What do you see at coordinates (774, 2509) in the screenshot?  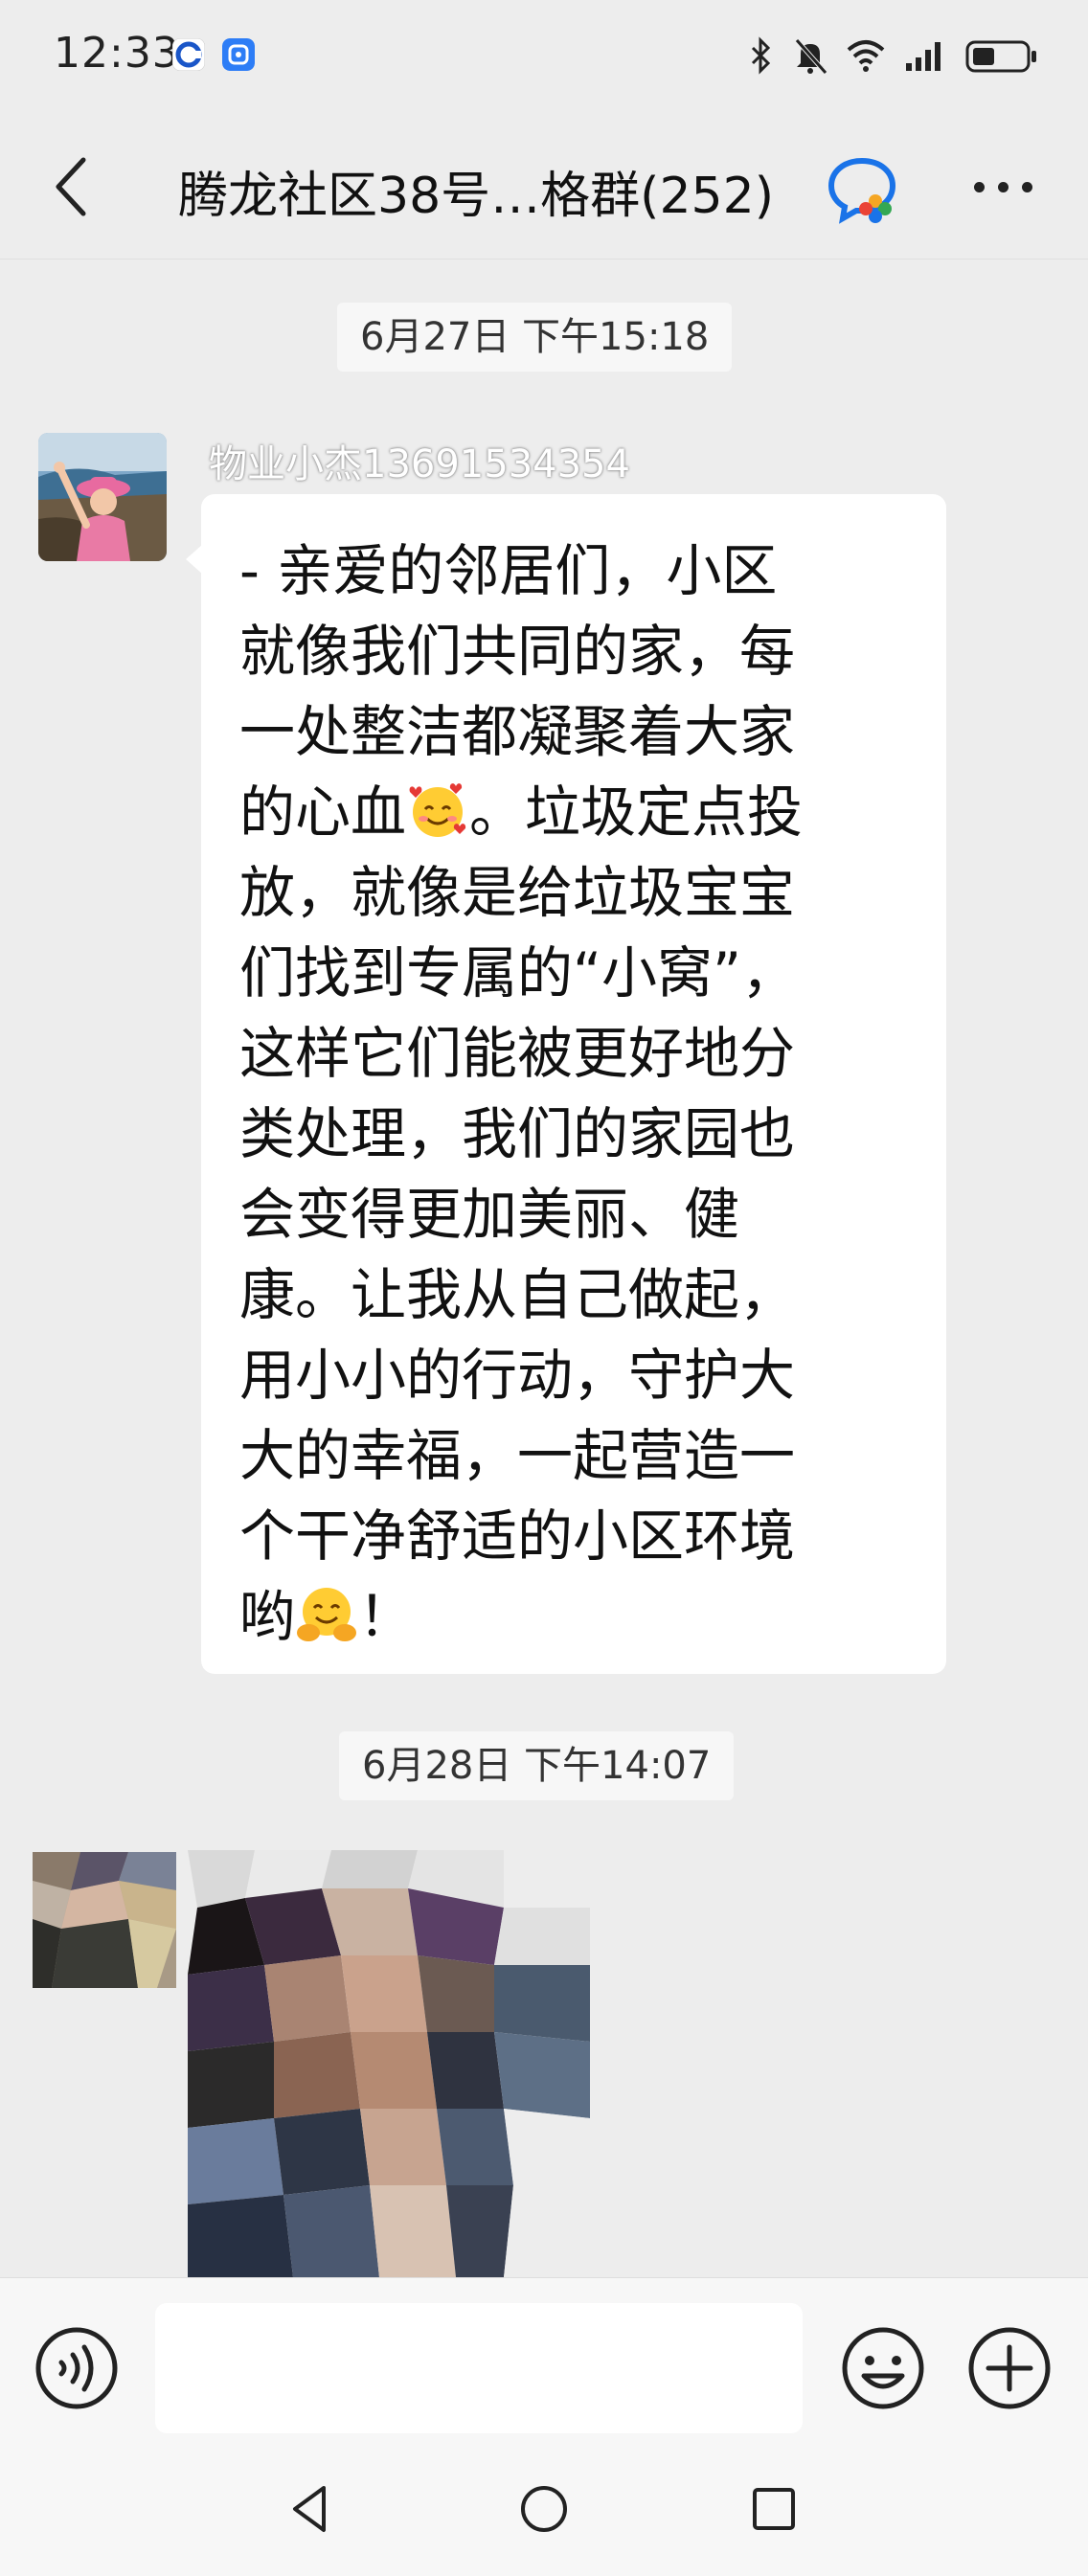 I see `nav-recent-apps-icon` at bounding box center [774, 2509].